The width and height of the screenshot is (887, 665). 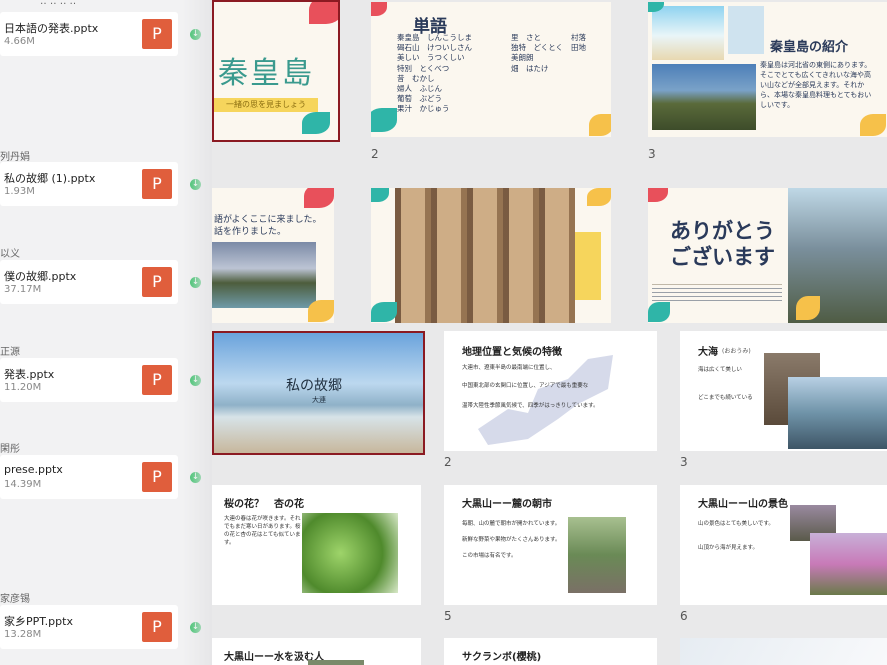 I want to click on slide-thumbnail: 大黒山ーー水を汲む人, so click(x=316, y=651).